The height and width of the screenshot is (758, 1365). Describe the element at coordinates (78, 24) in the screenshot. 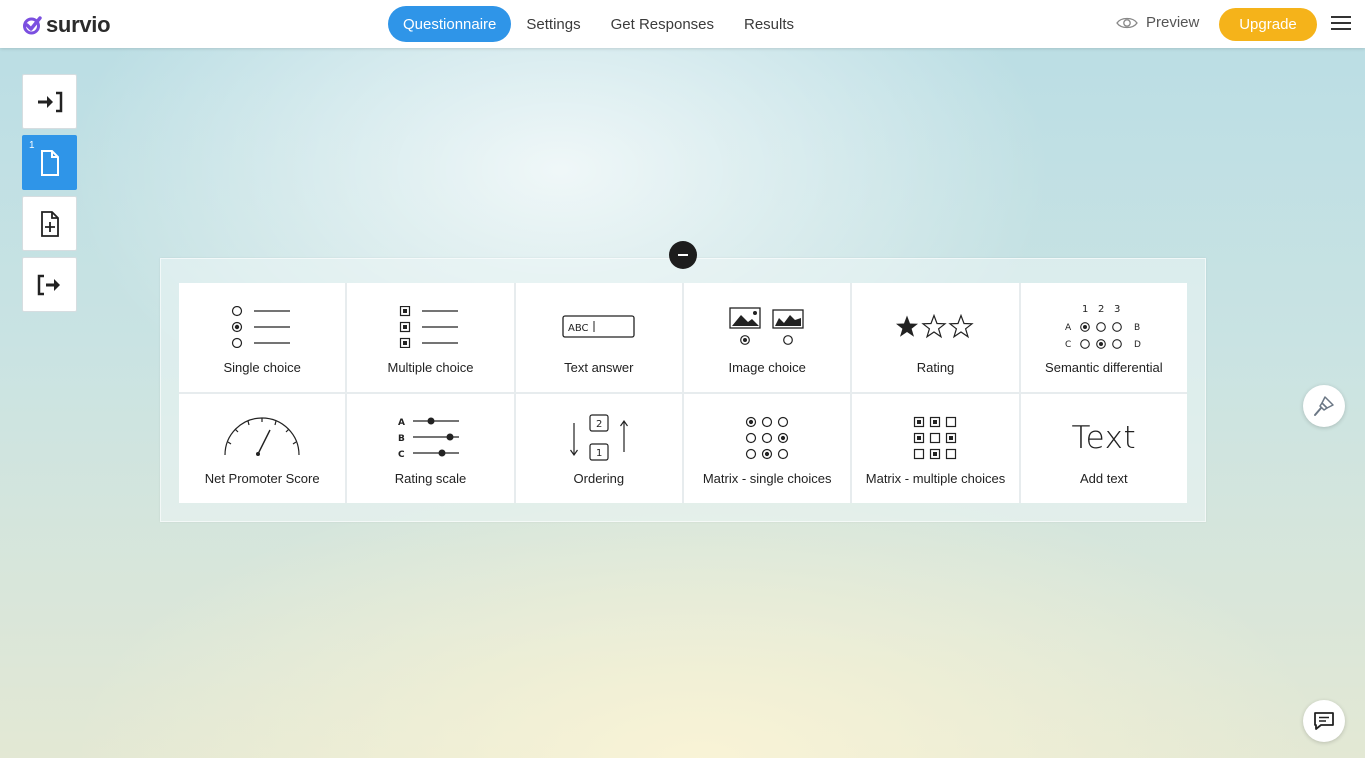

I see `logo-text: survio` at that location.